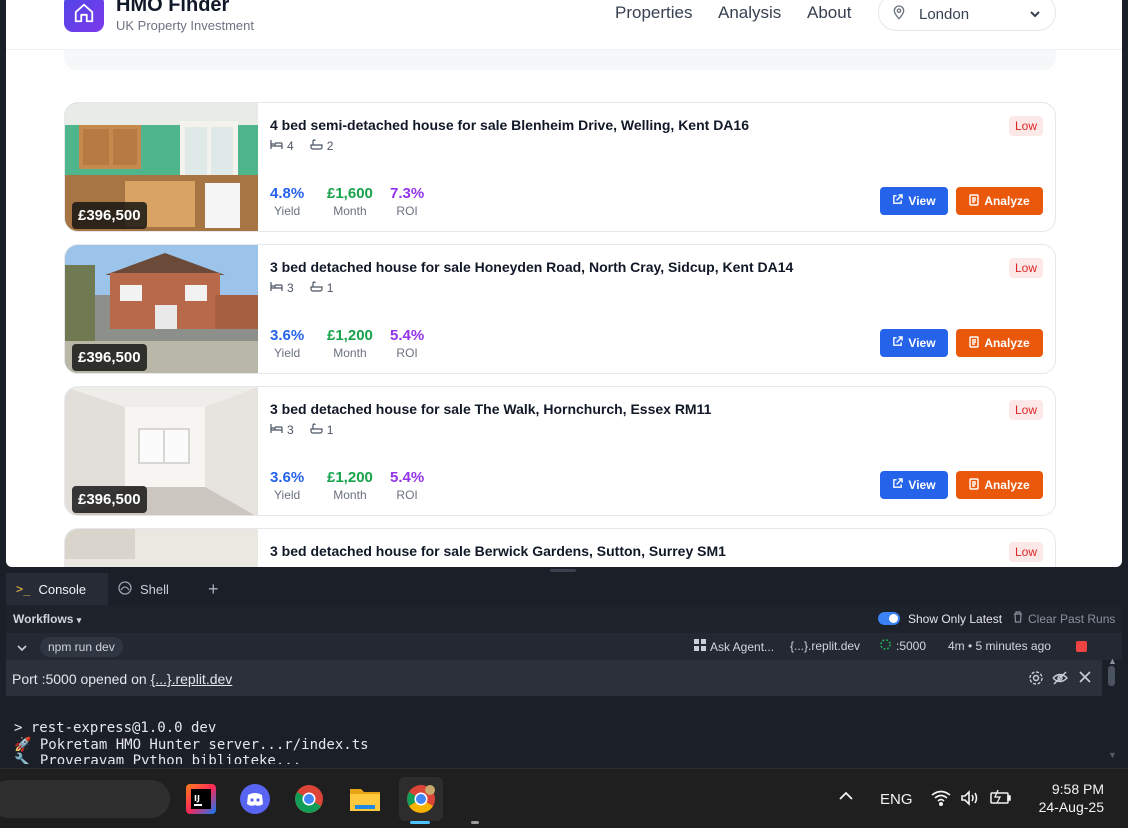 This screenshot has width=1128, height=828. What do you see at coordinates (23, 589) in the screenshot?
I see `terminal-prompt-icon: >_` at bounding box center [23, 589].